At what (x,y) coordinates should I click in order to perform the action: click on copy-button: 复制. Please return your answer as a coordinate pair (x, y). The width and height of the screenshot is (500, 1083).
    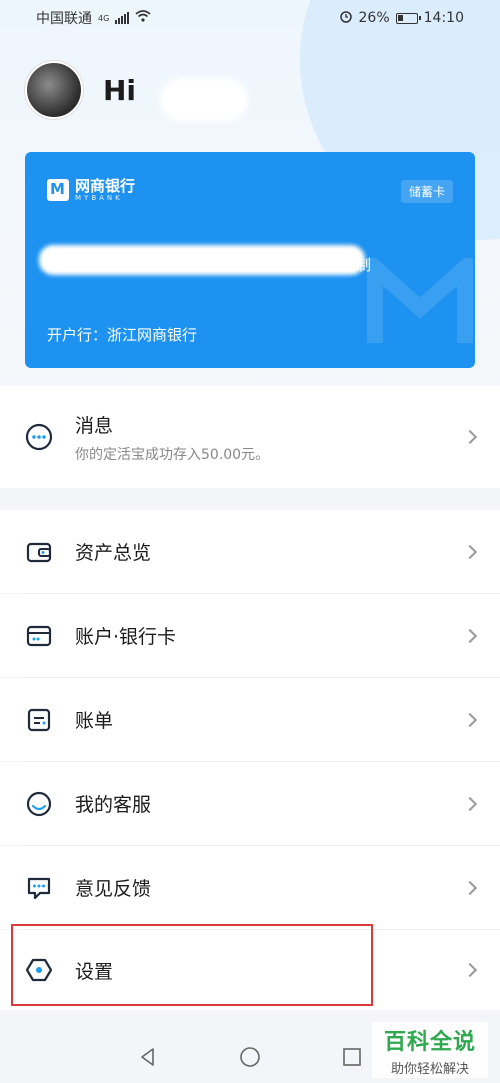
    Looking at the image, I should click on (356, 264).